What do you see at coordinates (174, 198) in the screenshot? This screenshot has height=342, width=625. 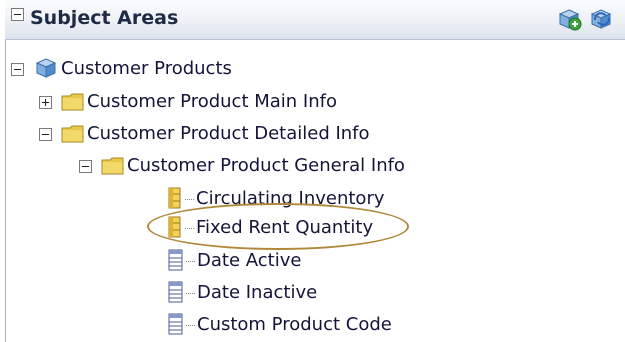 I see `measure-column-icon` at bounding box center [174, 198].